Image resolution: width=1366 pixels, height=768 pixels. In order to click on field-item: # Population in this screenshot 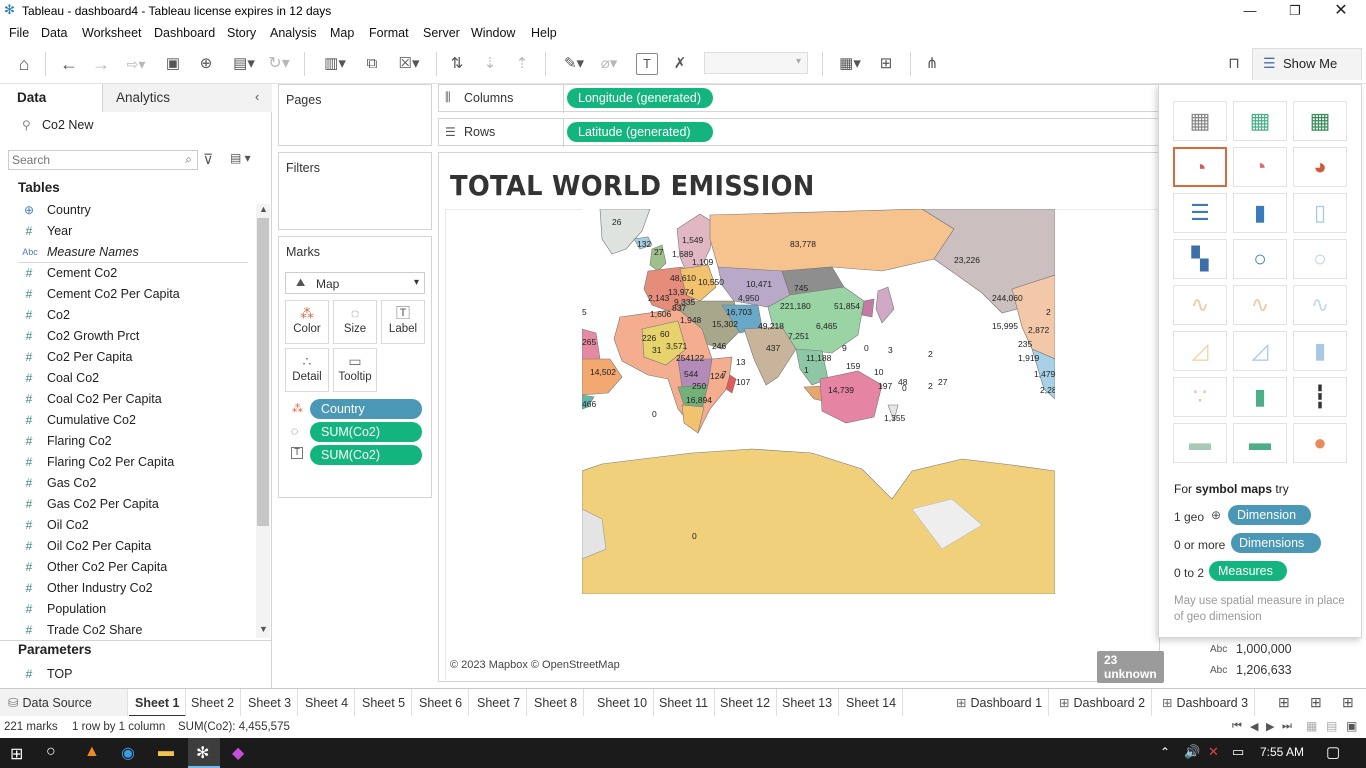, I will do `click(127, 609)`.